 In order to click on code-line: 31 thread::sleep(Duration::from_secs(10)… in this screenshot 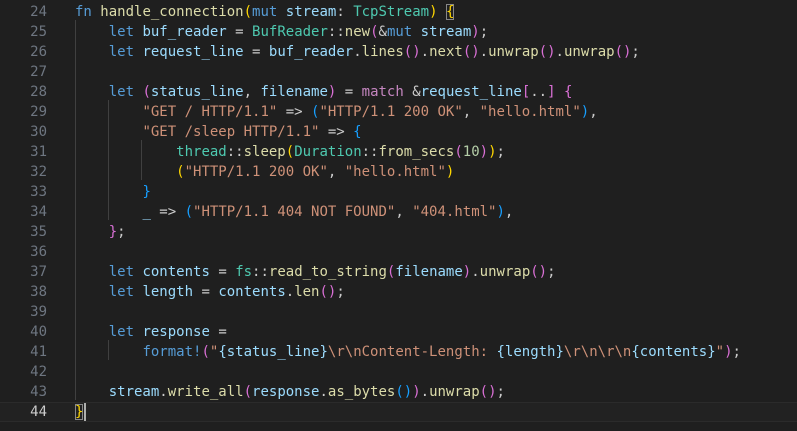, I will do `click(398, 152)`.